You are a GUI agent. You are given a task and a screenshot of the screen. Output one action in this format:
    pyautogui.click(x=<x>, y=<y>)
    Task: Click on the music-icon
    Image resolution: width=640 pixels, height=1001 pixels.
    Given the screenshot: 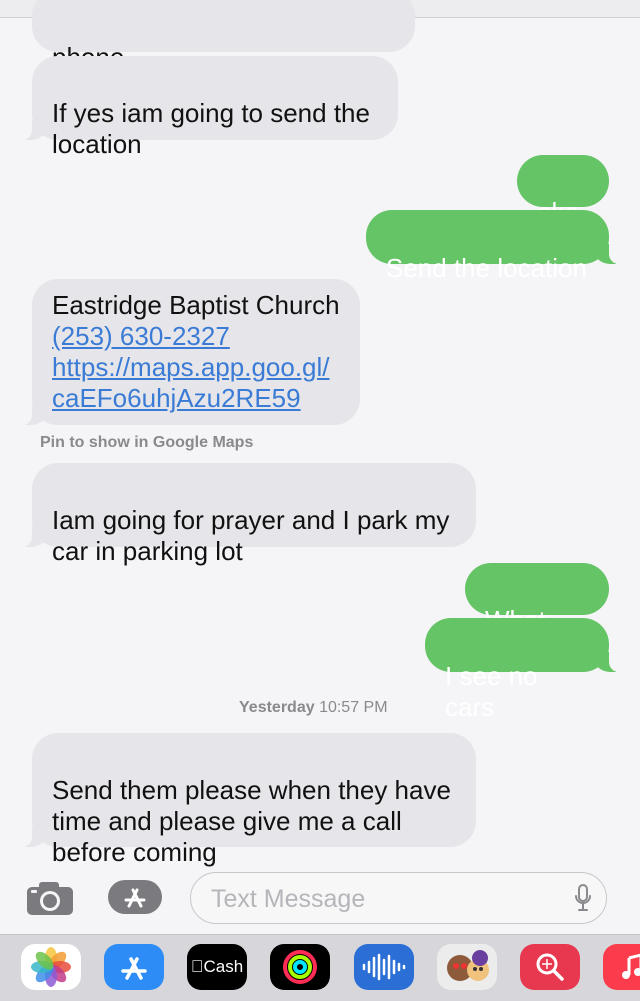 What is the action you would take?
    pyautogui.click(x=631, y=966)
    